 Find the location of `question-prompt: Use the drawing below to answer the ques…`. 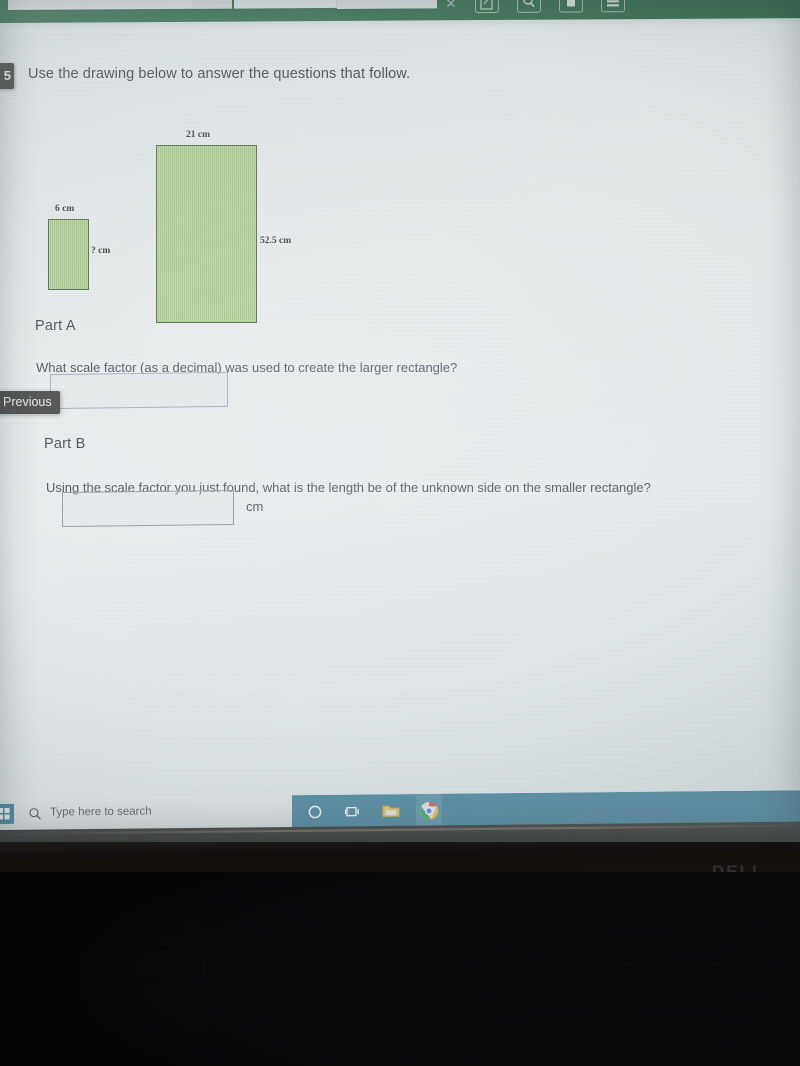

question-prompt: Use the drawing below to answer the ques… is located at coordinates (219, 74).